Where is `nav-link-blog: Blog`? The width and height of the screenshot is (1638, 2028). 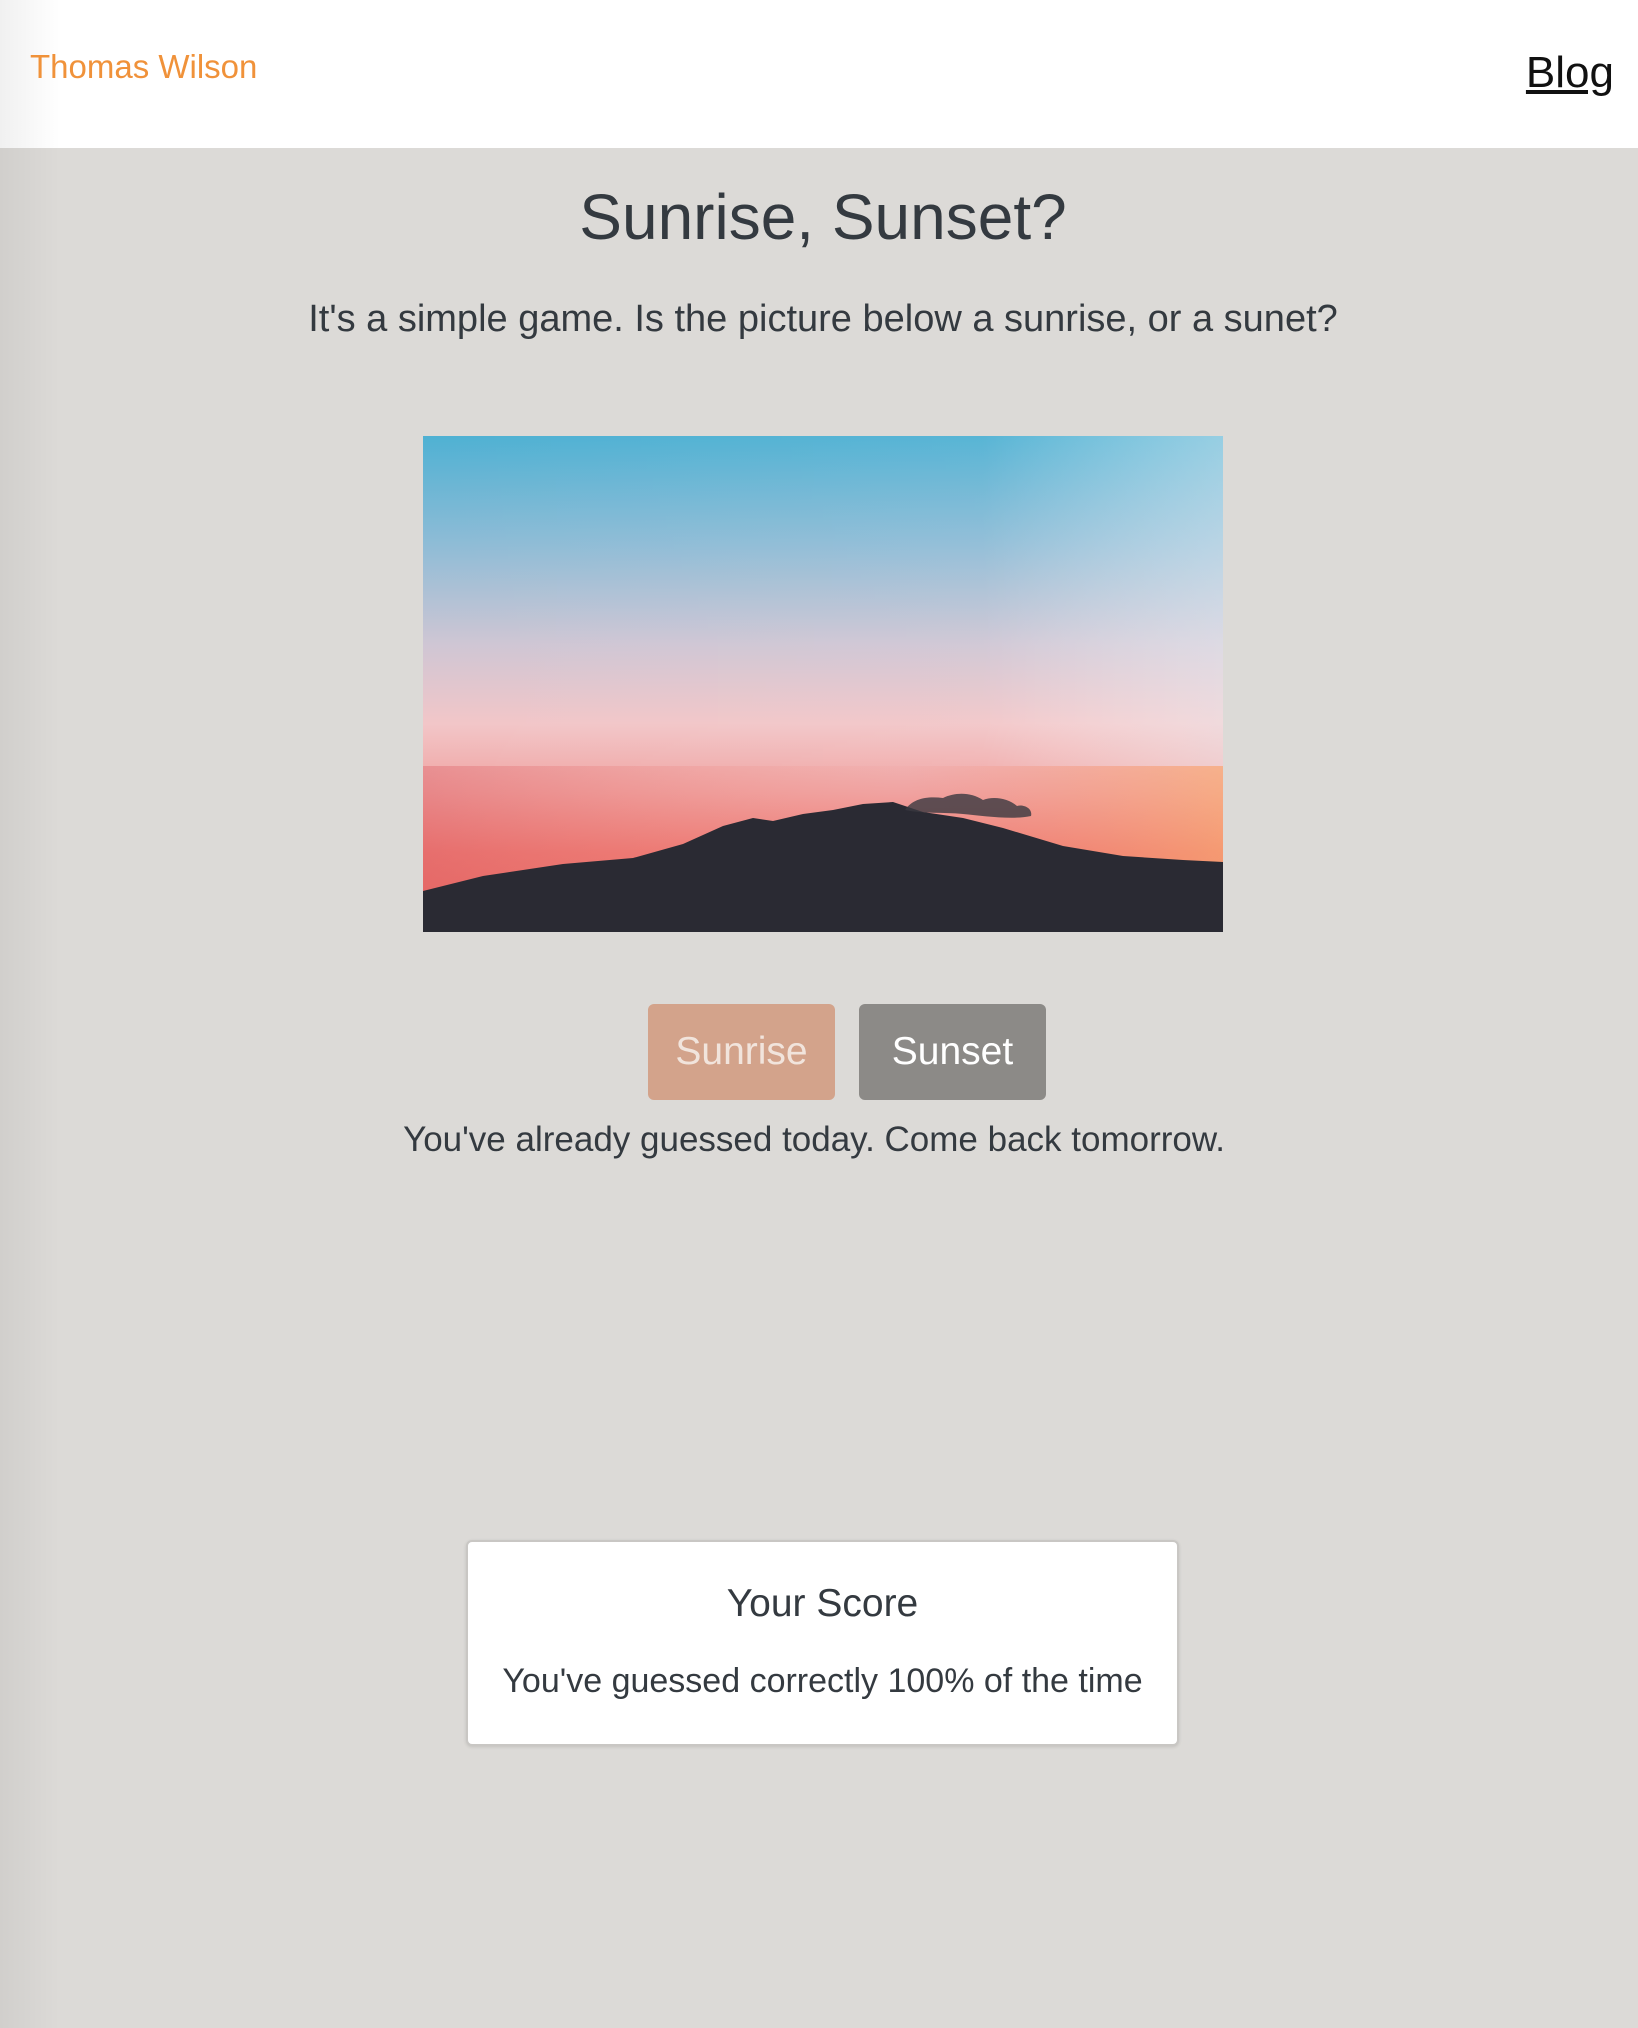
nav-link-blog: Blog is located at coordinates (1570, 73).